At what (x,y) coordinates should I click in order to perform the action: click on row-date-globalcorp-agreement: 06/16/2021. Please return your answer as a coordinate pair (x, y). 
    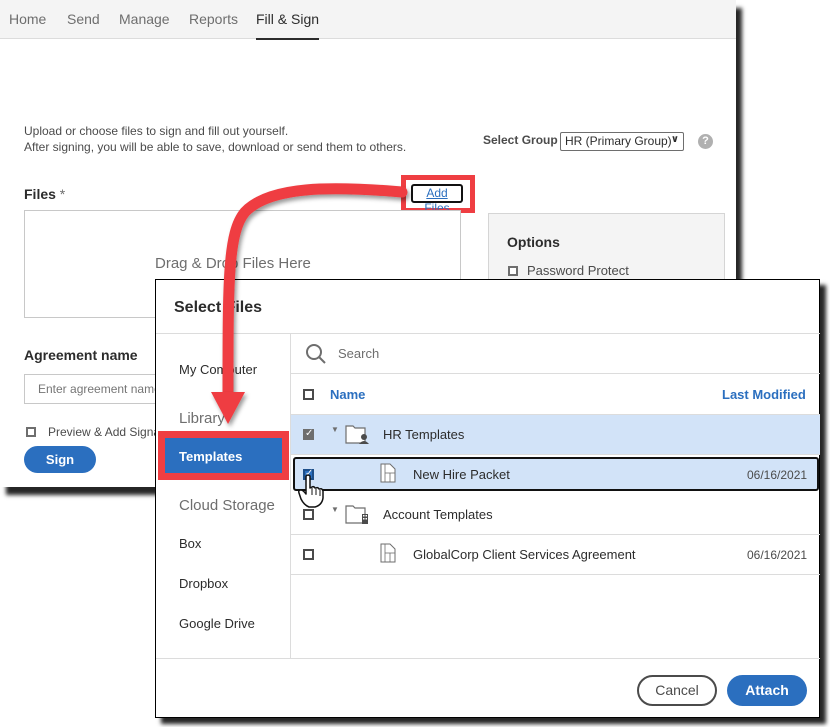
    Looking at the image, I should click on (777, 555).